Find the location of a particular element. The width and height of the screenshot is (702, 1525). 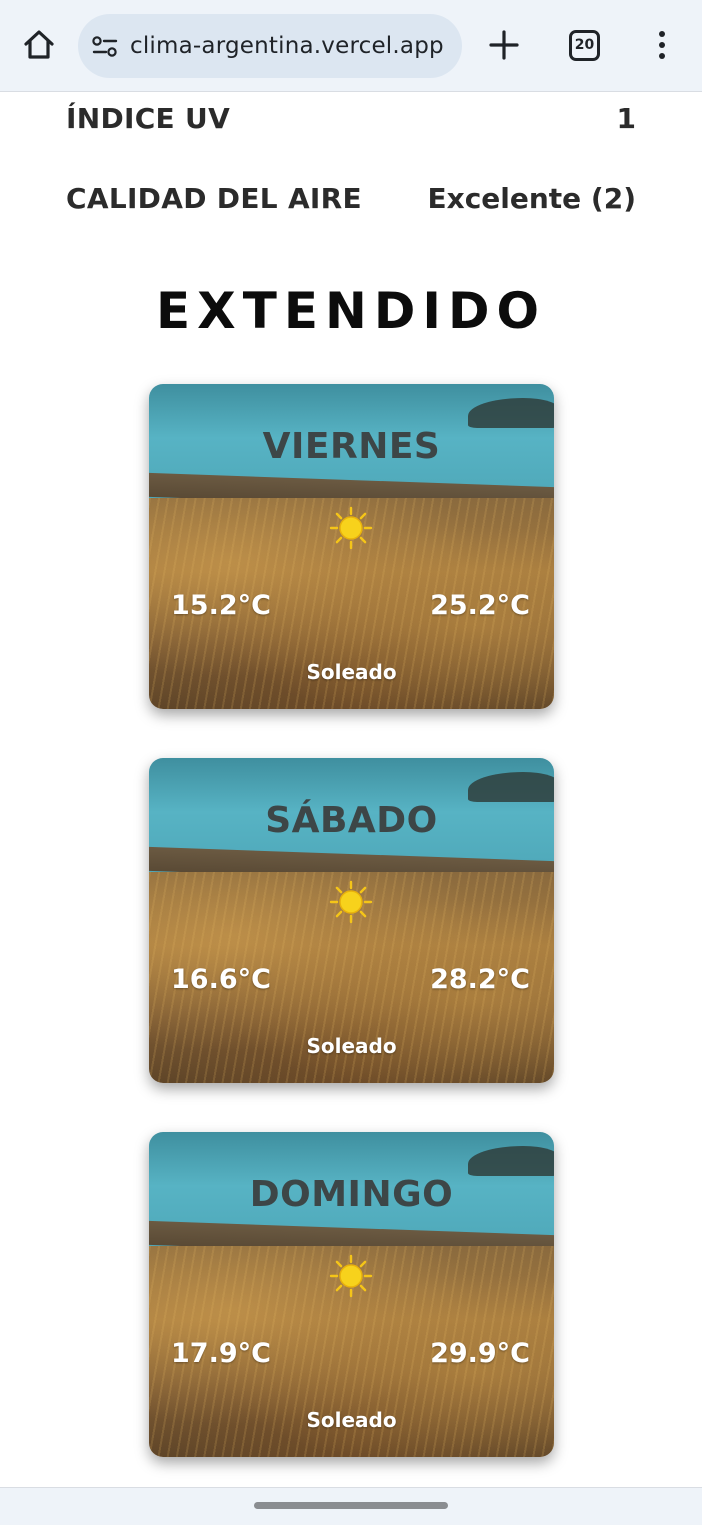

uv-index-label: ÍNDICE UV is located at coordinates (148, 118).